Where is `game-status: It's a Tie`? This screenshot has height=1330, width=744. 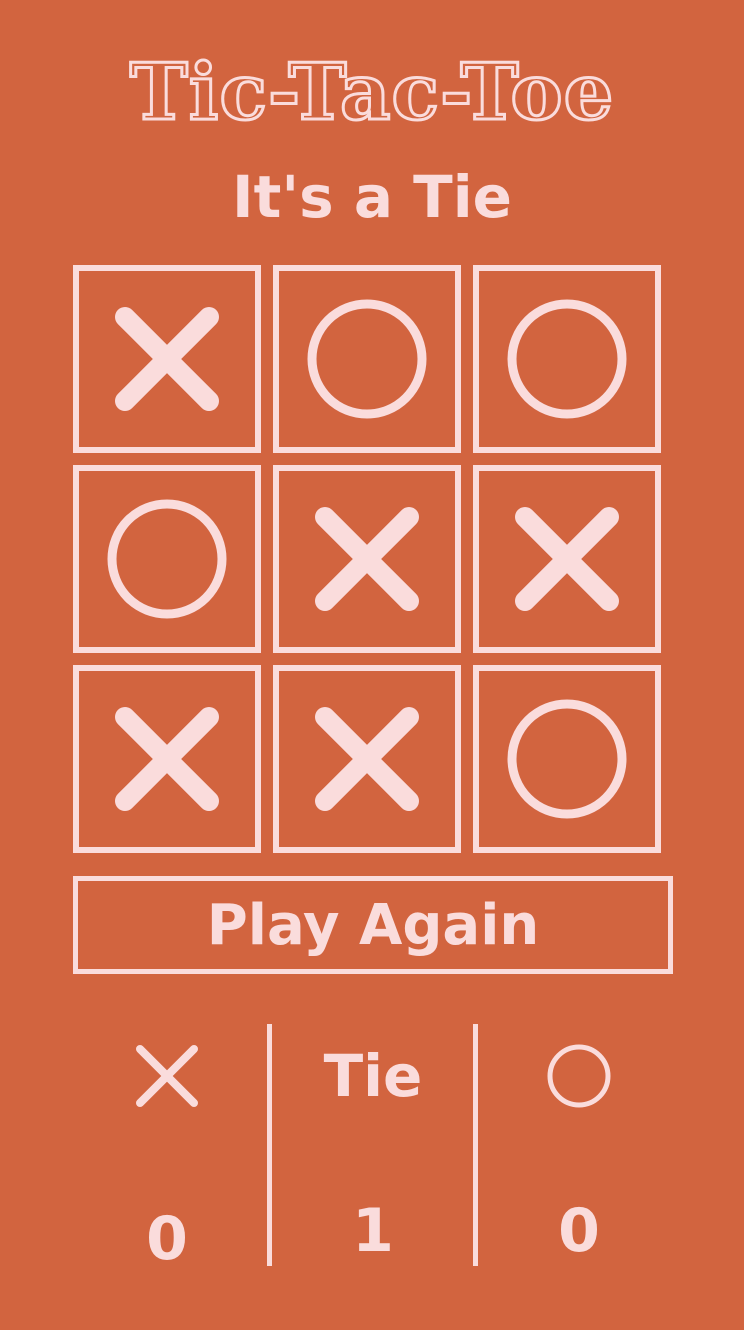
game-status: It's a Tie is located at coordinates (372, 197).